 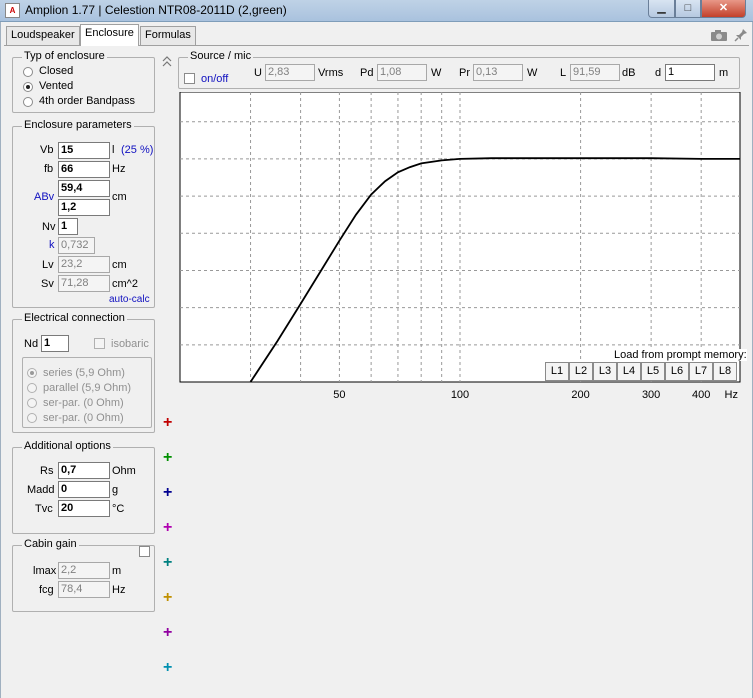 What do you see at coordinates (84, 169) in the screenshot?
I see `fb-input: 66` at bounding box center [84, 169].